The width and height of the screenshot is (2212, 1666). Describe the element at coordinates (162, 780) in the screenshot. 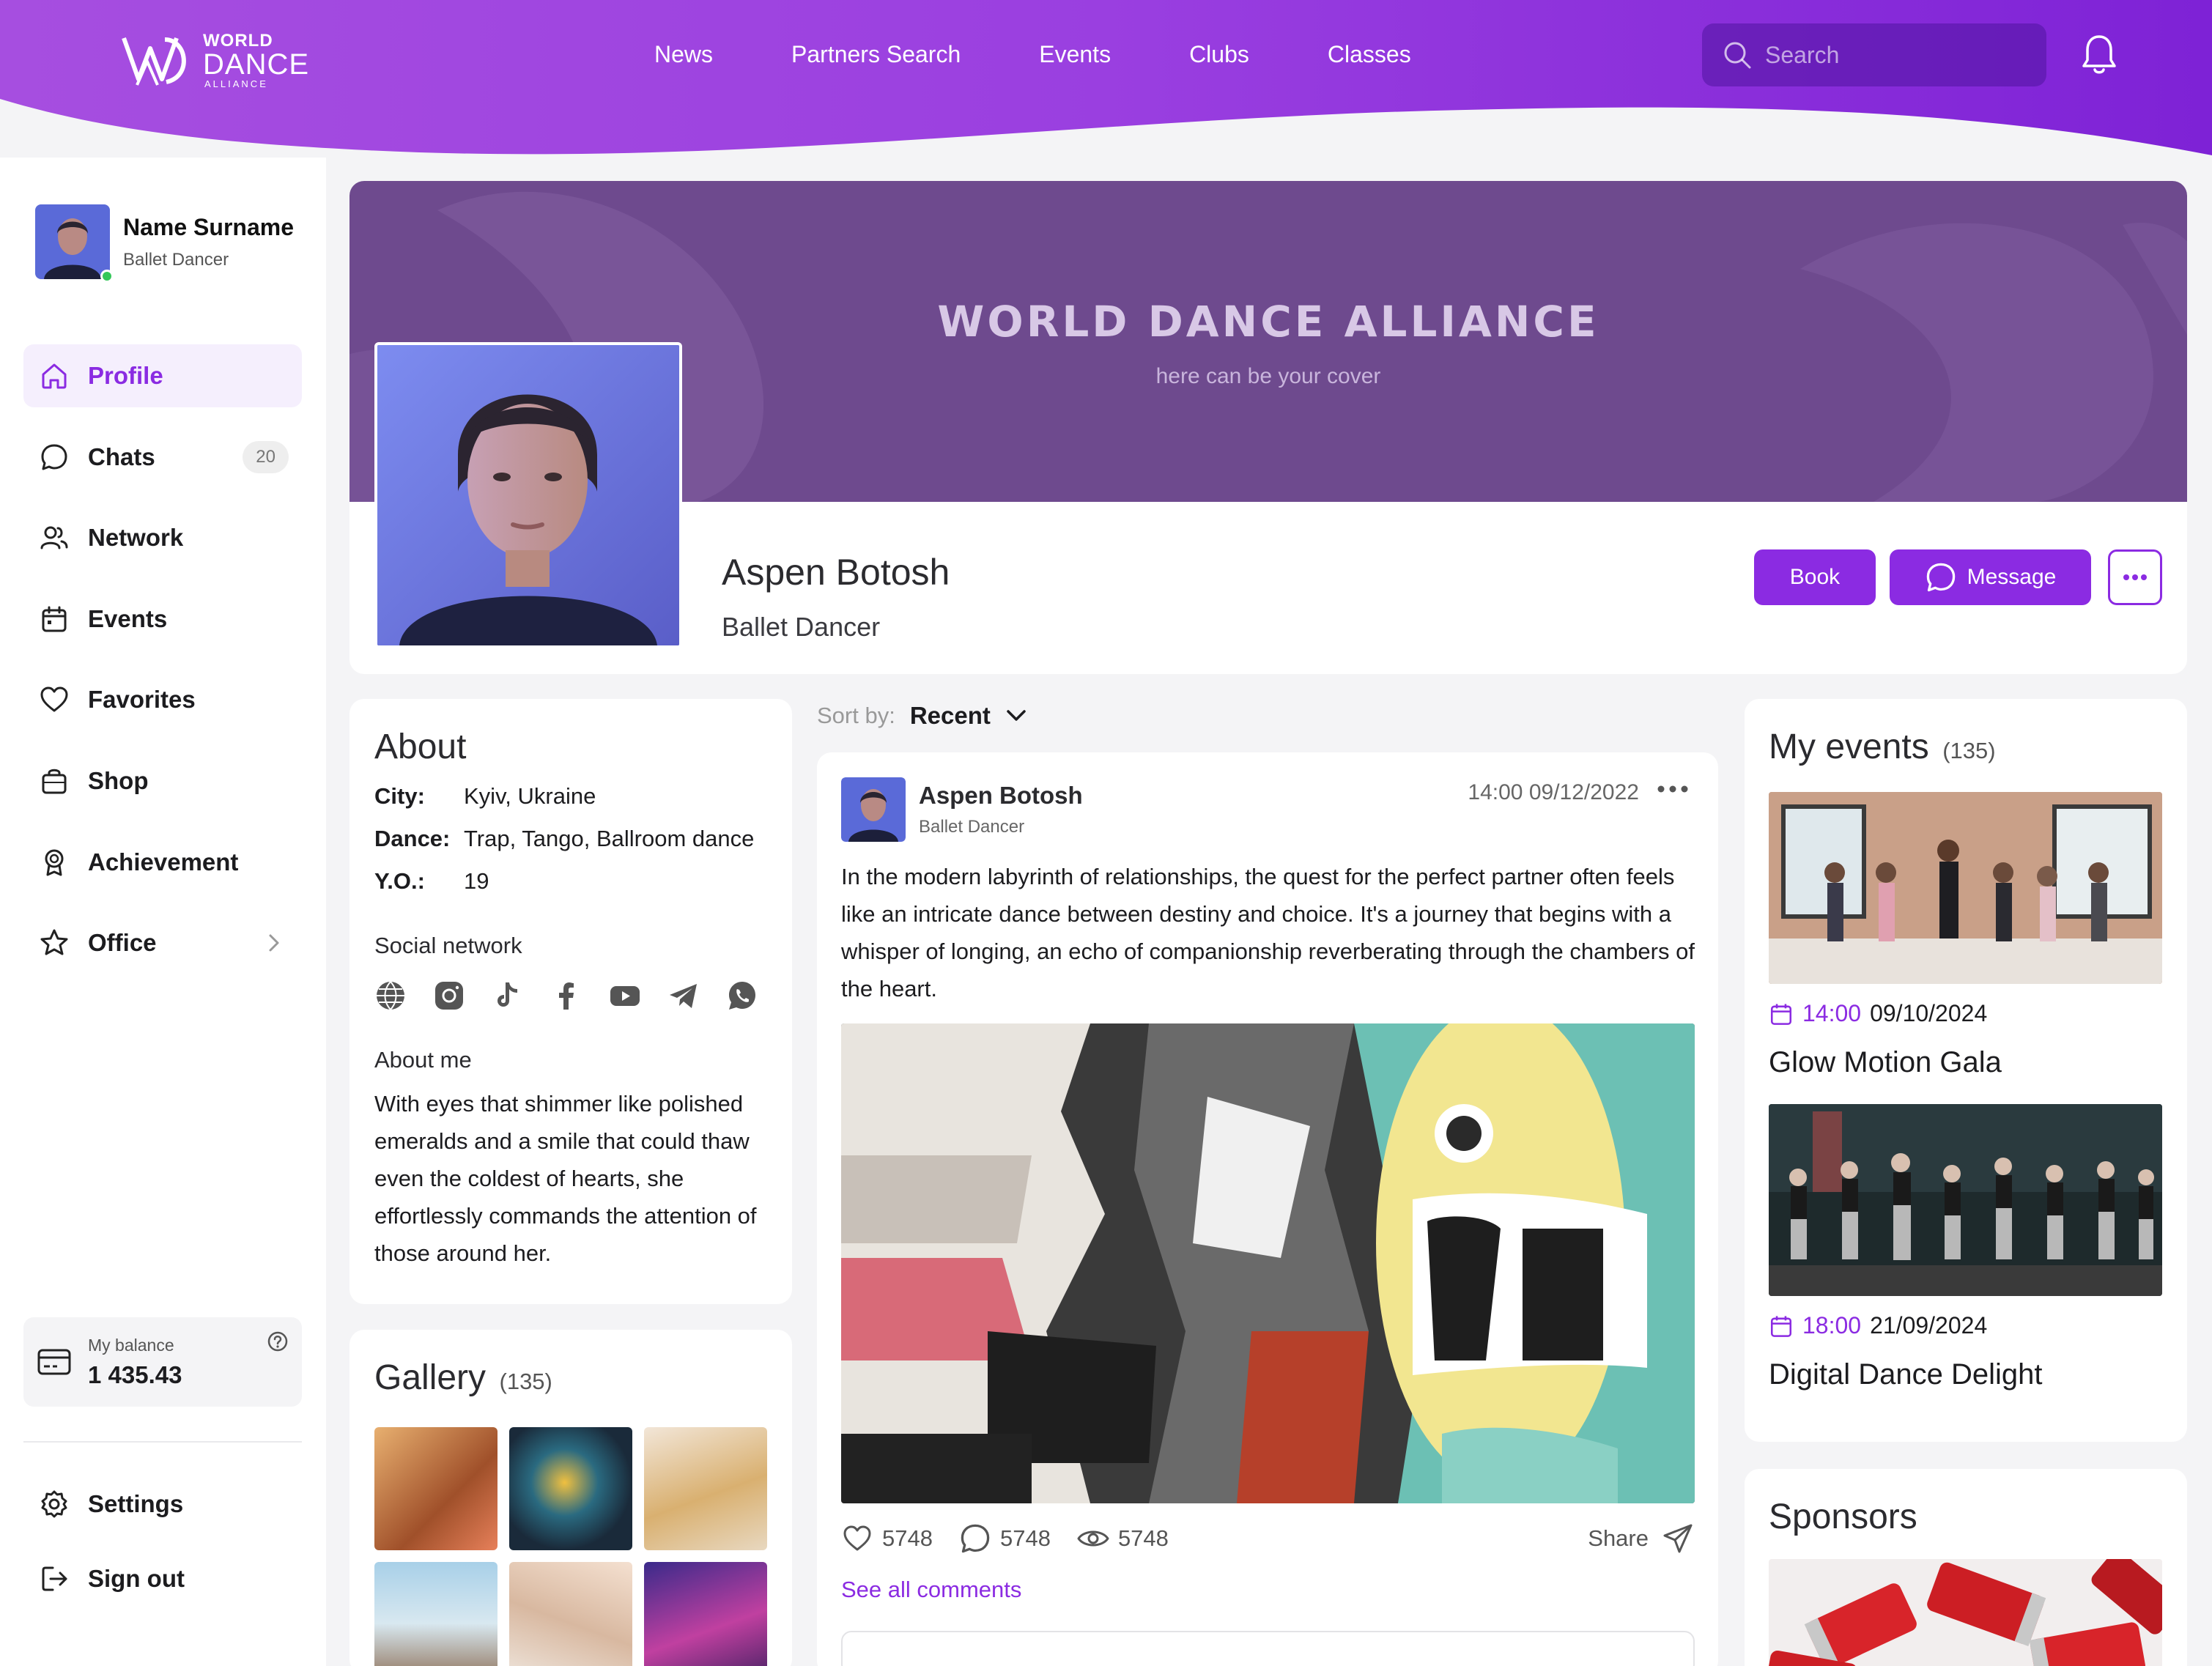

I see `sidebar-item-shop: Shop` at that location.